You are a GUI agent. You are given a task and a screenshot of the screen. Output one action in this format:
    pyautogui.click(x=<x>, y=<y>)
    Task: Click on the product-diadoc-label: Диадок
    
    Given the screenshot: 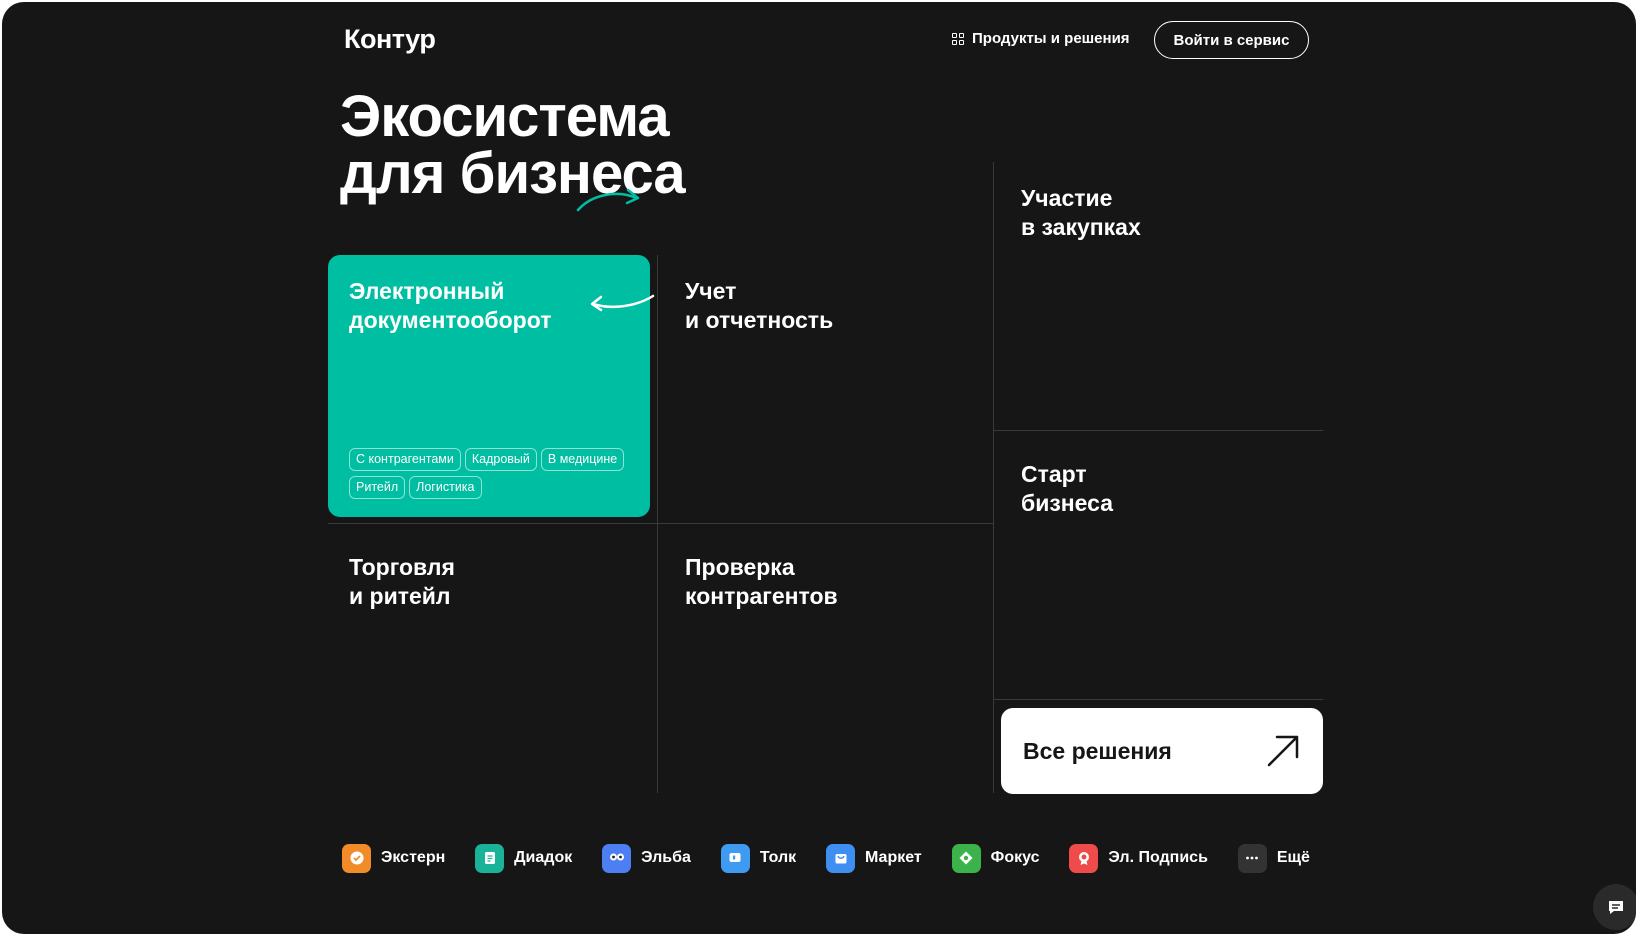 What is the action you would take?
    pyautogui.click(x=543, y=857)
    